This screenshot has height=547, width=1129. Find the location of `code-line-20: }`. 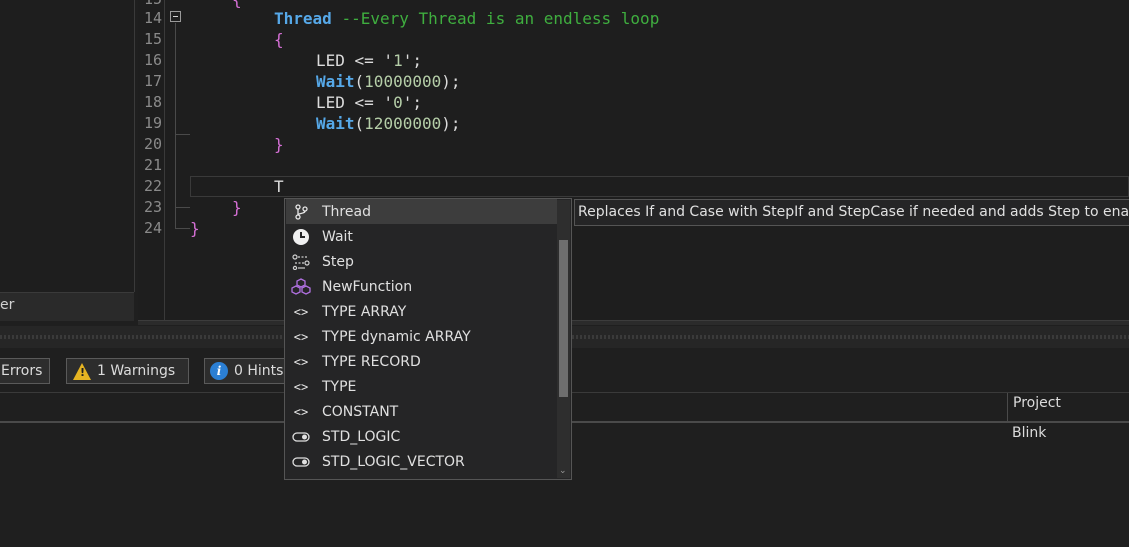

code-line-20: } is located at coordinates (279, 144).